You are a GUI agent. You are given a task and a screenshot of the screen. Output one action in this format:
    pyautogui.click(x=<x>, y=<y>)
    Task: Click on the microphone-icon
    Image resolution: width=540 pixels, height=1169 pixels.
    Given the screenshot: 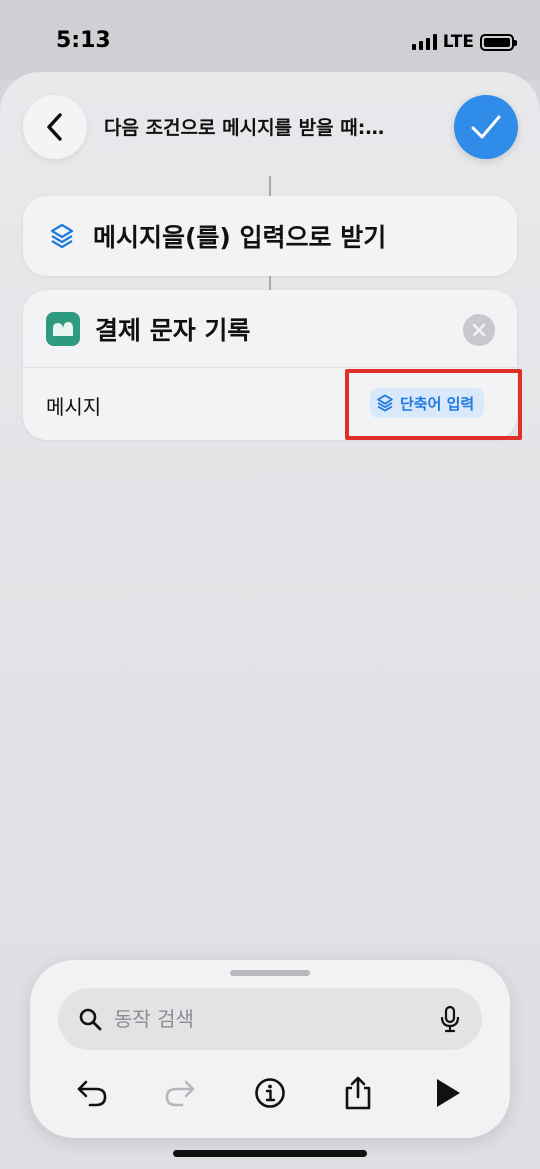 What is the action you would take?
    pyautogui.click(x=450, y=1019)
    